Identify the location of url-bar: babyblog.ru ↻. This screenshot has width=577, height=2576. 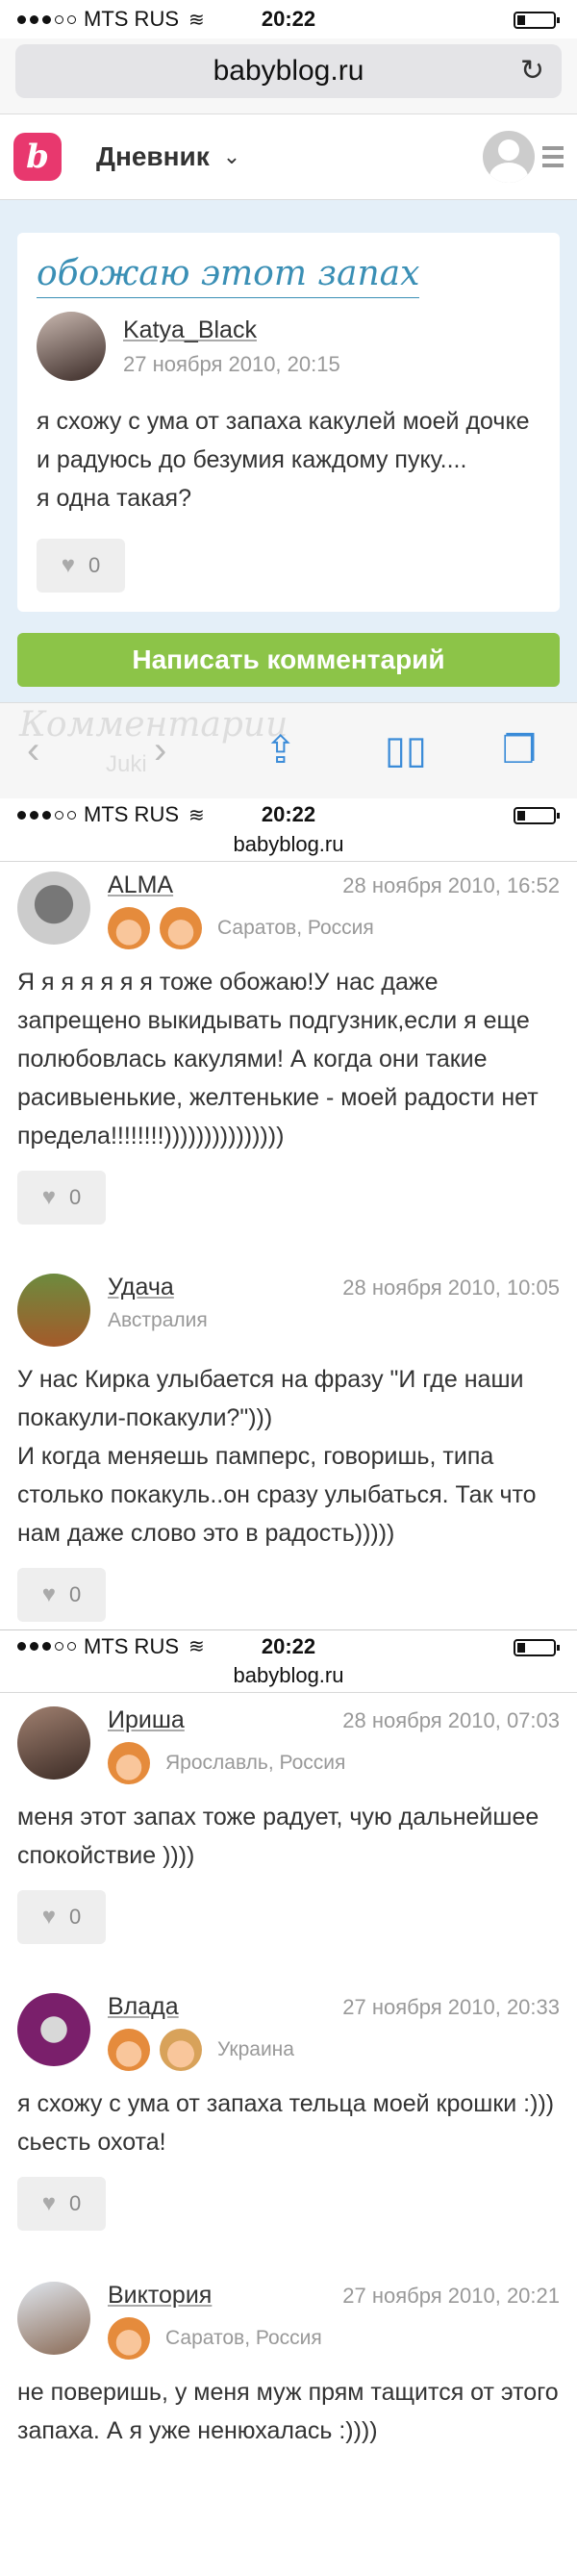
(289, 76).